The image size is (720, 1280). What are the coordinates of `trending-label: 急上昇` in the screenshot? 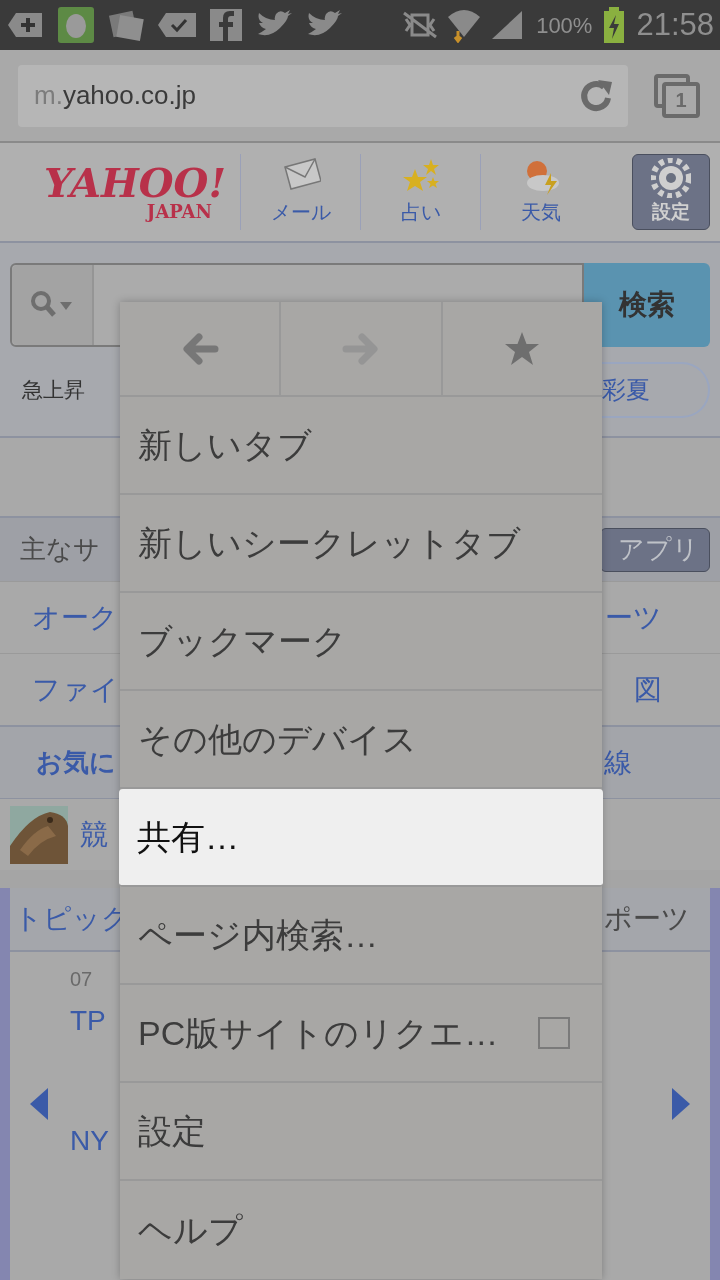 It's located at (53, 390).